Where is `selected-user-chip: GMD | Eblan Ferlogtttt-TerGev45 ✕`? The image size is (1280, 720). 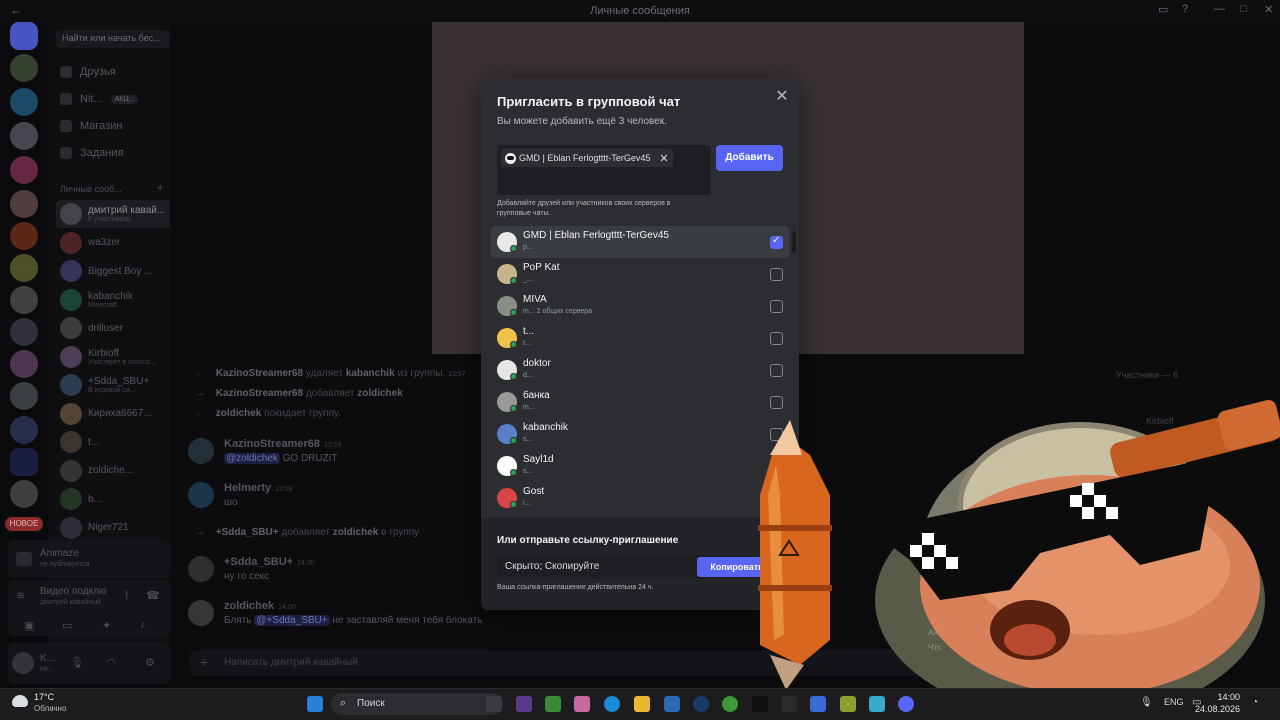
selected-user-chip: GMD | Eblan Ferlogtttt-TerGev45 ✕ is located at coordinates (587, 158).